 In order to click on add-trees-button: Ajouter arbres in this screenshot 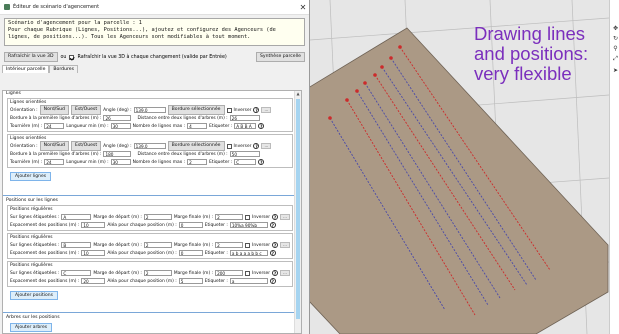, I will do `click(31, 327)`.